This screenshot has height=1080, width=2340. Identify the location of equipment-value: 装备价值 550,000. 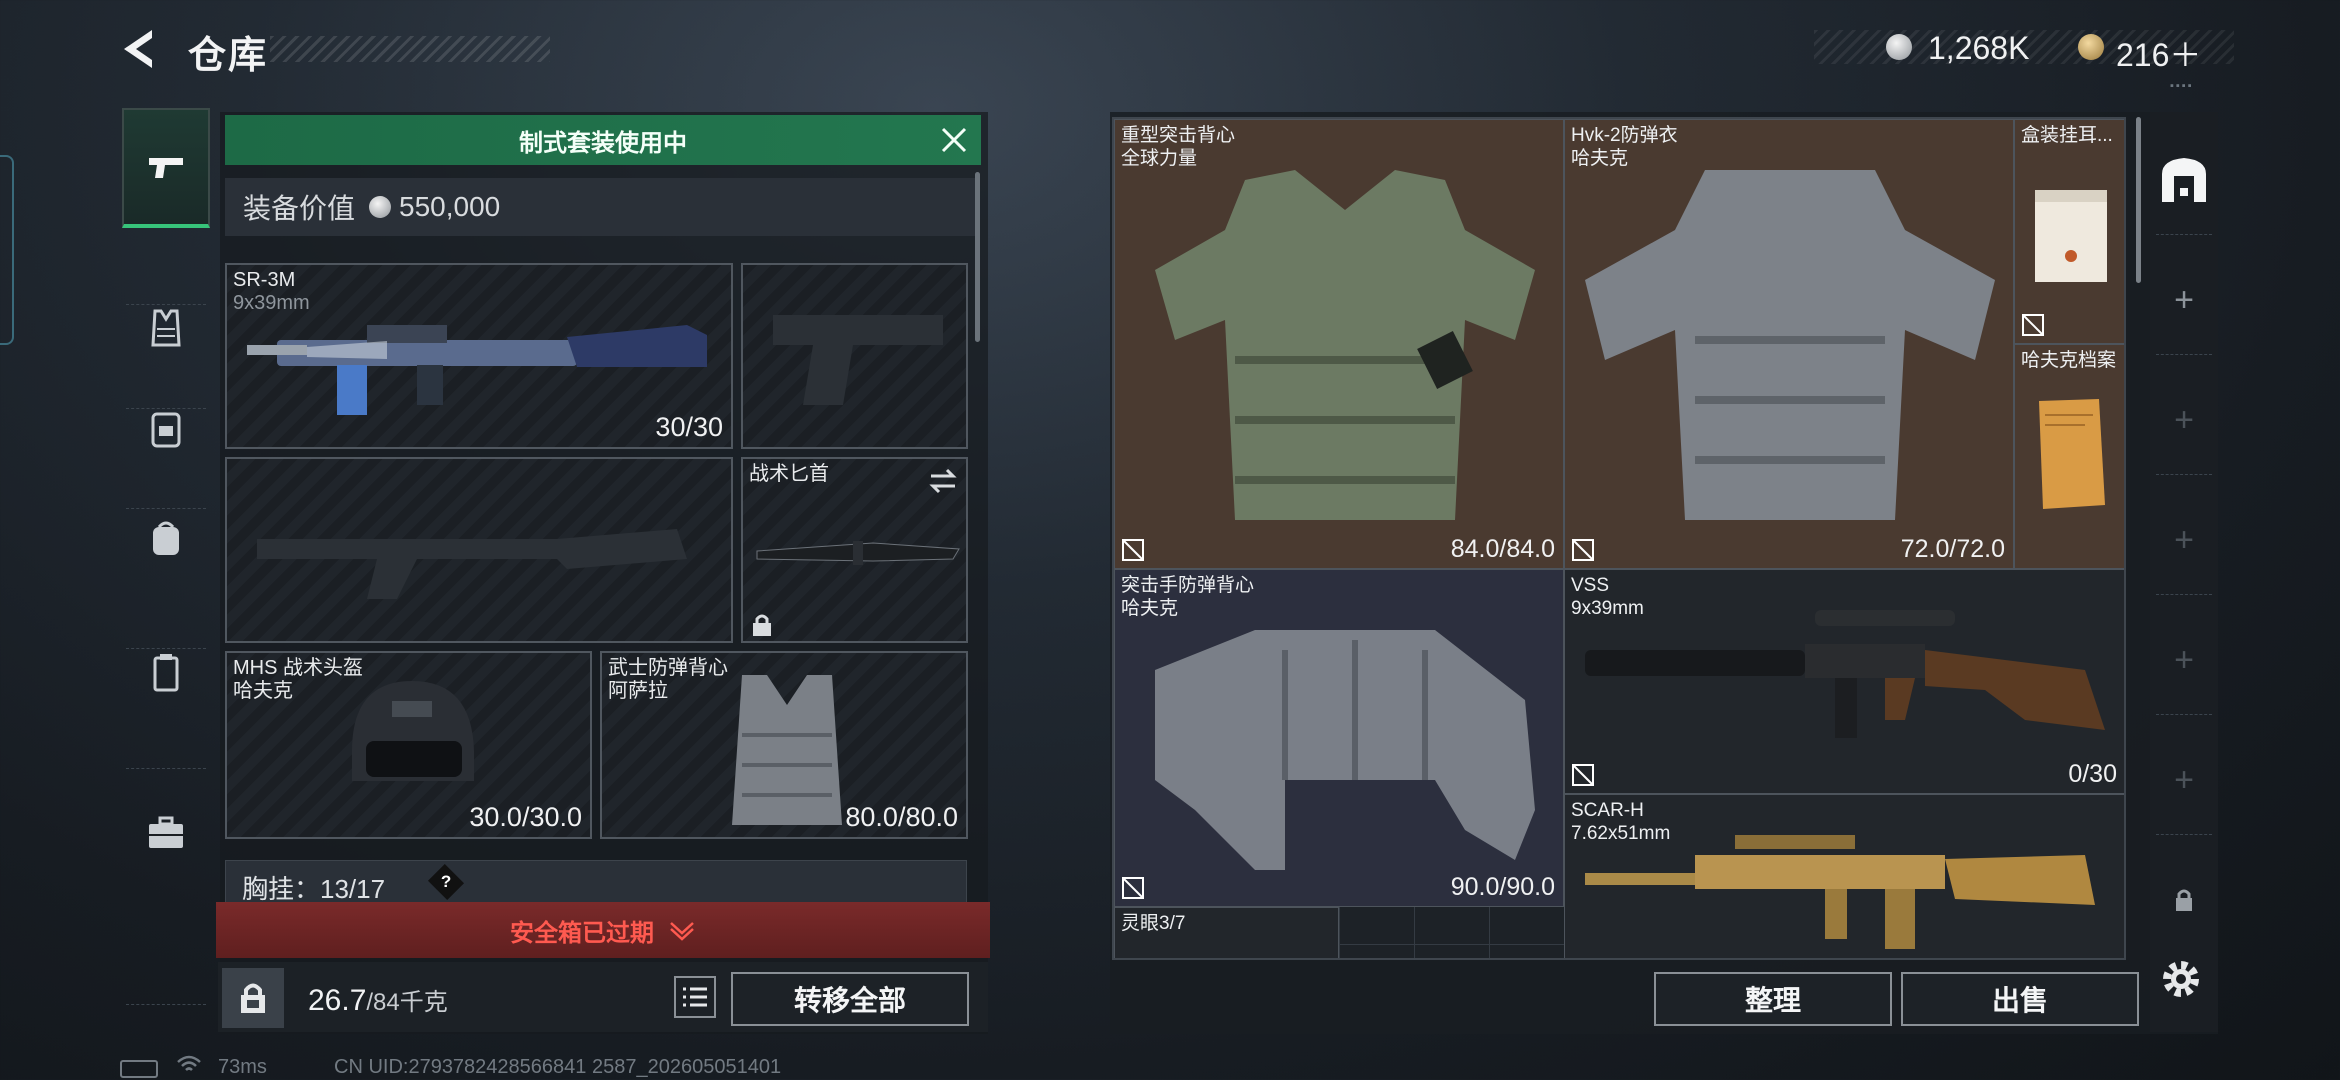
(600, 207).